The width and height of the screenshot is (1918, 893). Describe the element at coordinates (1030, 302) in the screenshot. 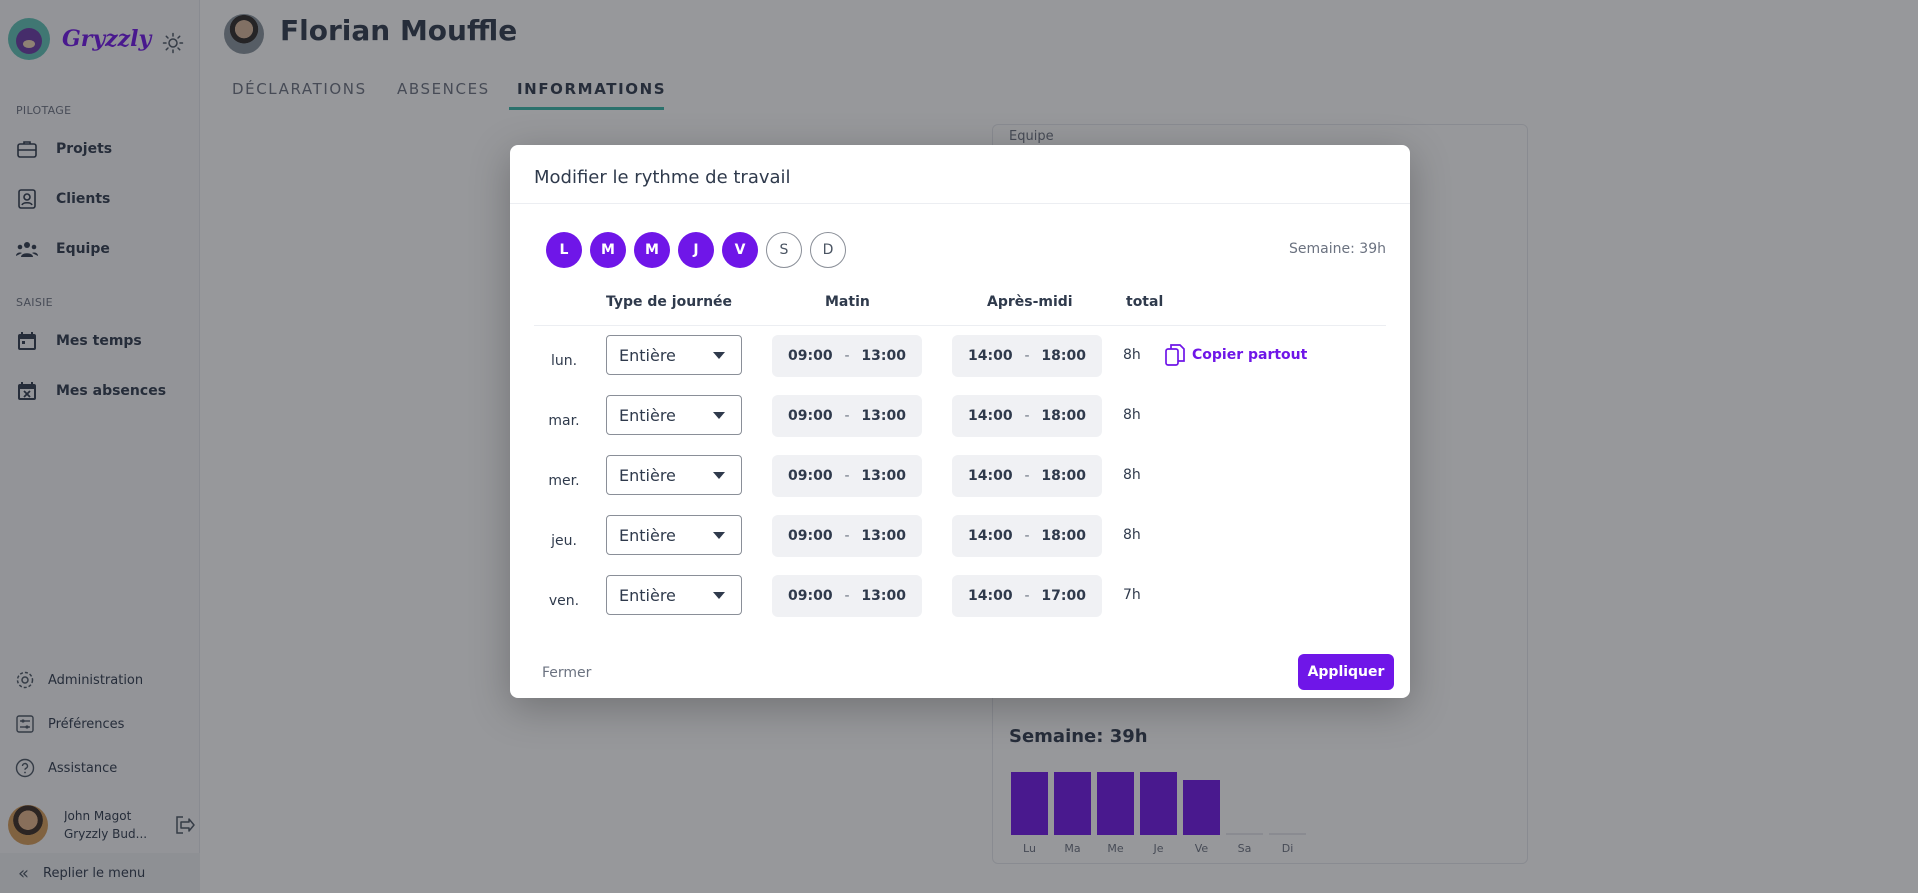

I see `column-header-afternoon: Après-midi` at that location.